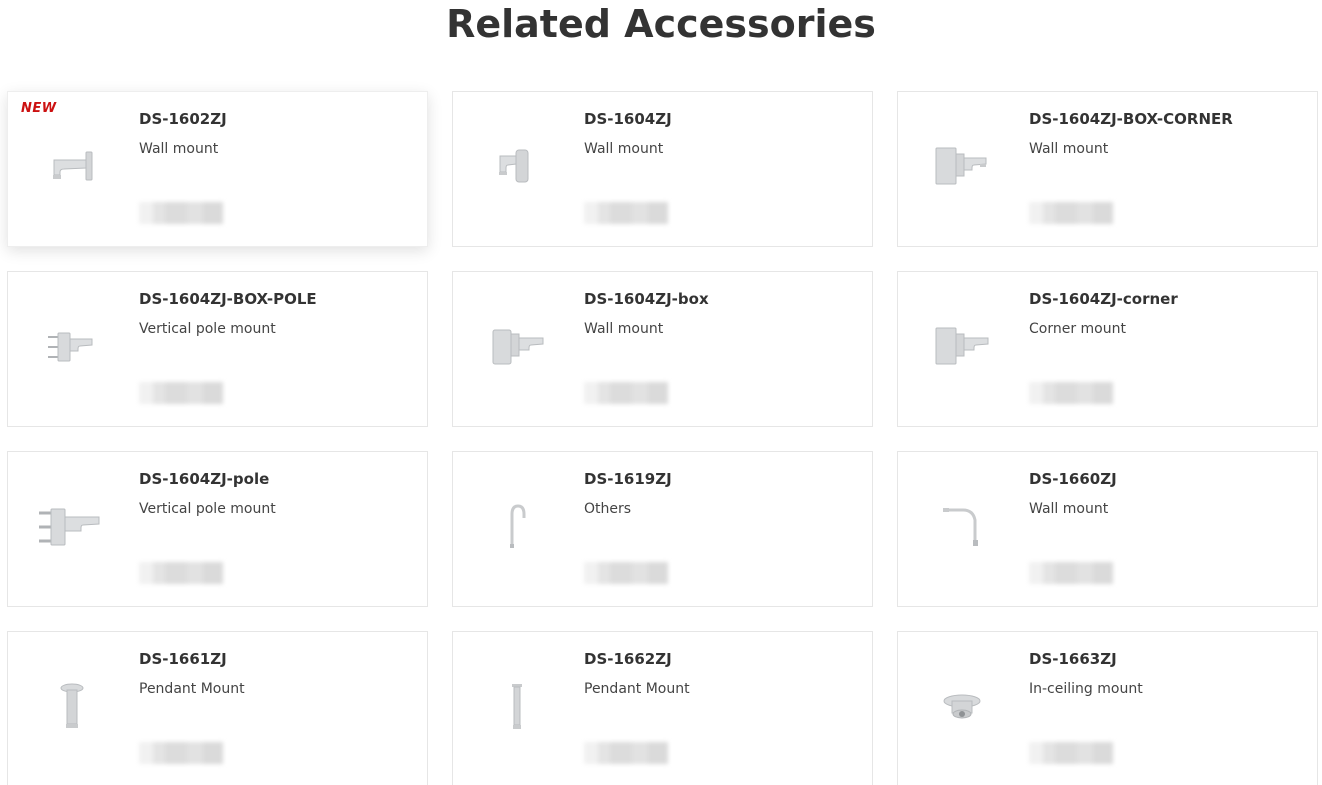  What do you see at coordinates (662, 529) in the screenshot?
I see `product-card: DS-1619ZJ Others` at bounding box center [662, 529].